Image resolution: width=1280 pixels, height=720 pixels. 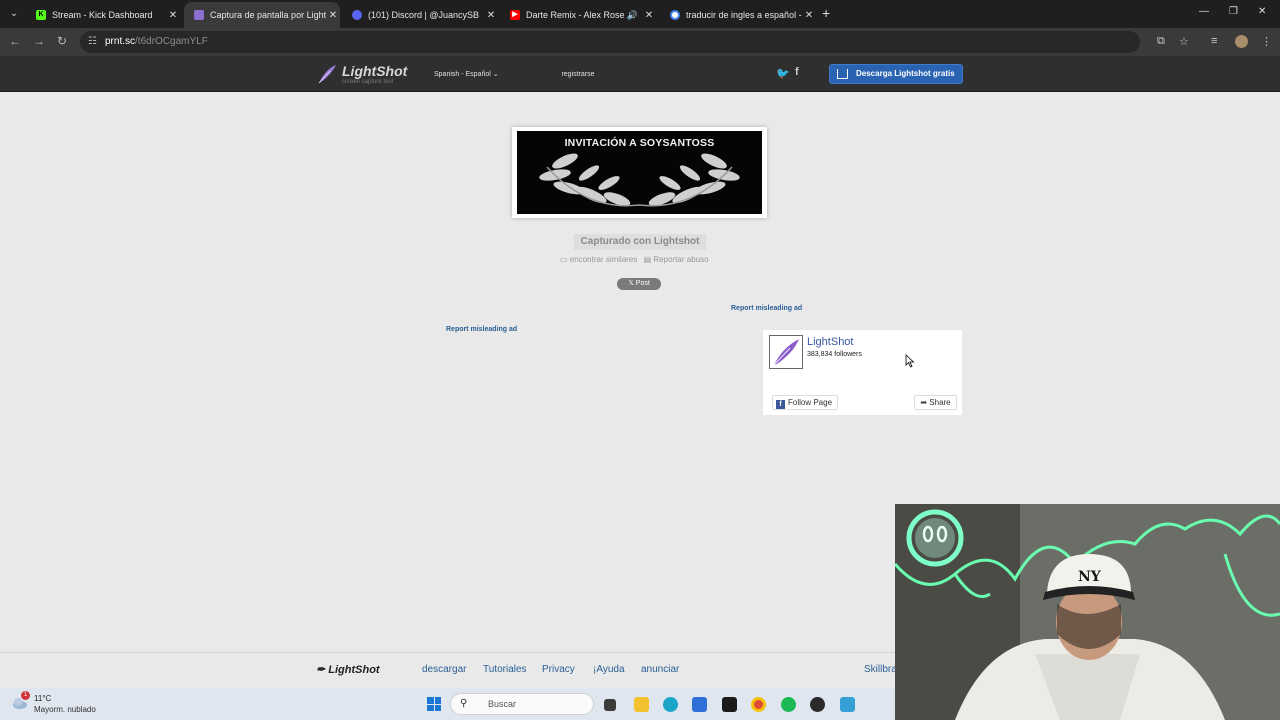 I want to click on url-text: prnt.sc/t6drOCgamYLF, so click(x=156, y=41).